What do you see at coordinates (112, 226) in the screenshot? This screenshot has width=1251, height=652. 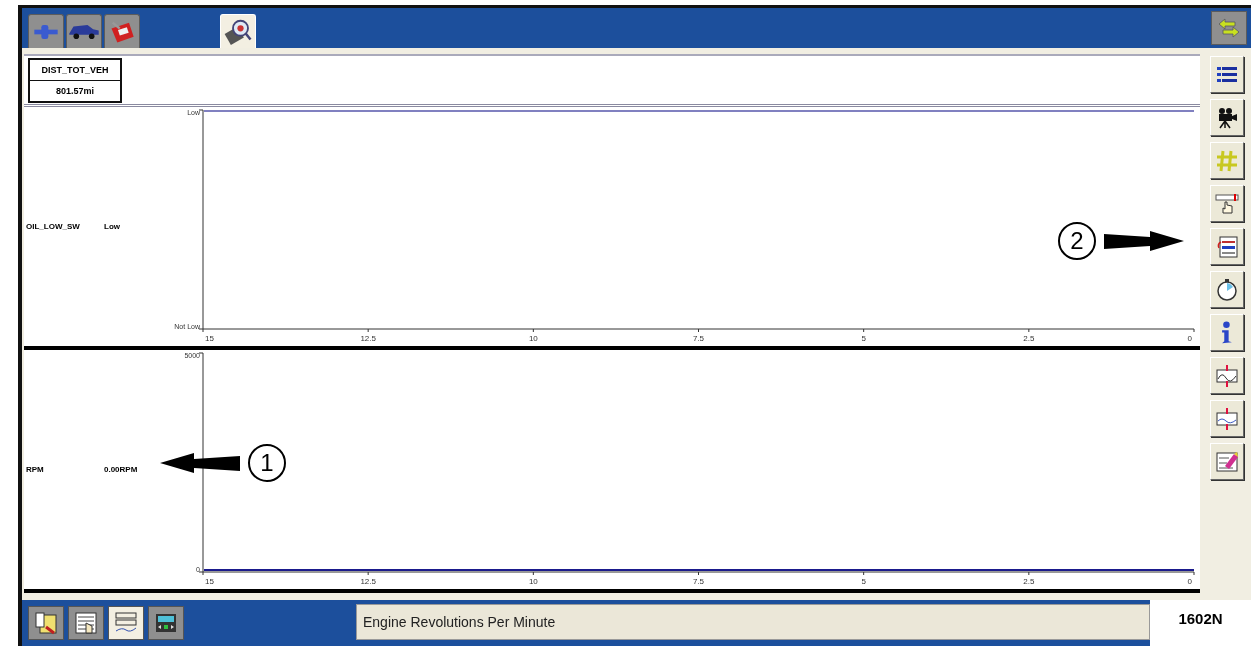 I see `pid-value: Low` at bounding box center [112, 226].